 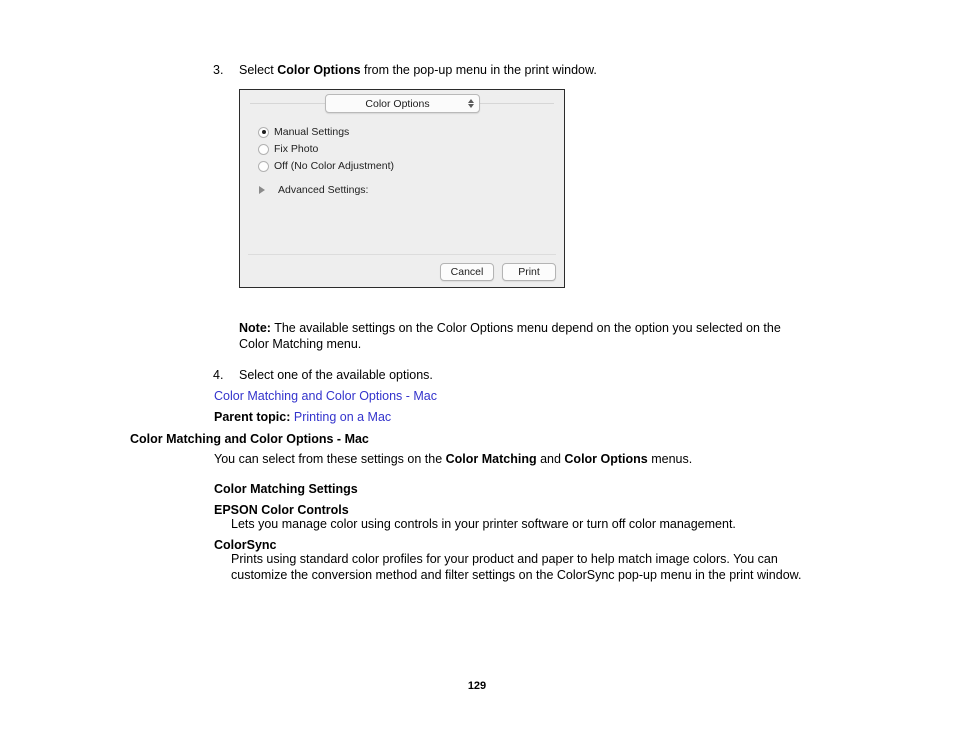 What do you see at coordinates (550, 459) in the screenshot?
I see `intro-part-c: and` at bounding box center [550, 459].